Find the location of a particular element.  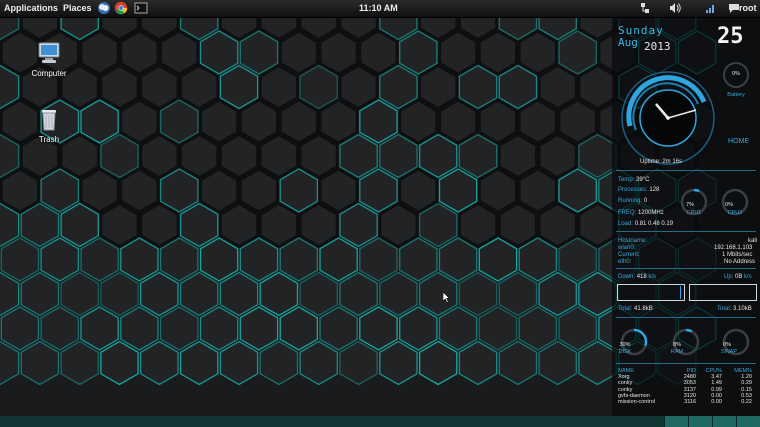

download-graph is located at coordinates (651, 292).